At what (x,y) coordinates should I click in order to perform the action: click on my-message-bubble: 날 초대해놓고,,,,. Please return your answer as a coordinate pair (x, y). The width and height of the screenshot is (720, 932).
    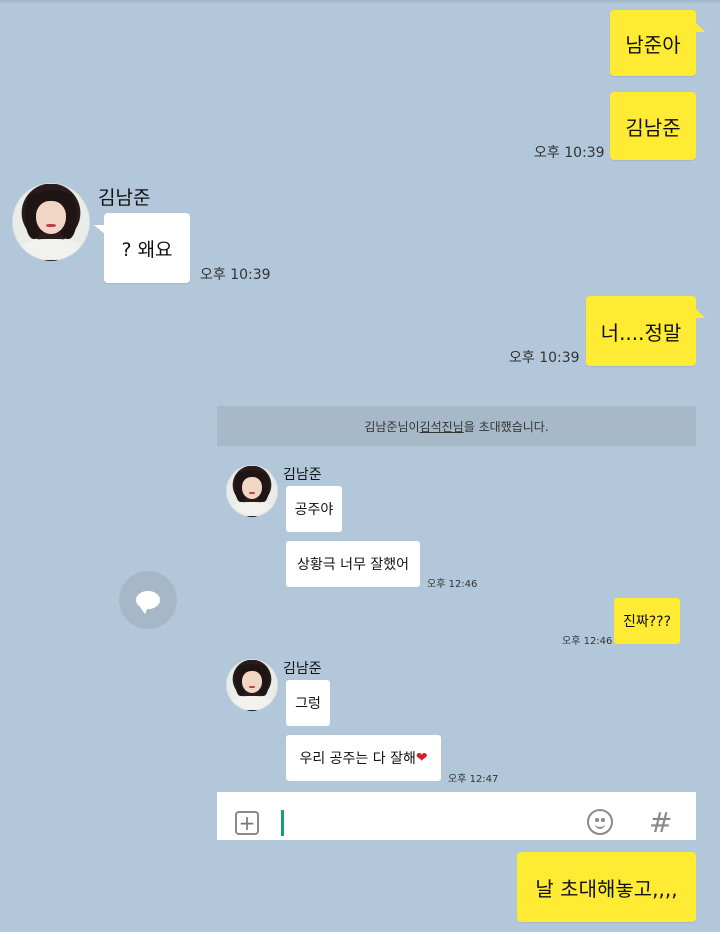
    Looking at the image, I should click on (606, 887).